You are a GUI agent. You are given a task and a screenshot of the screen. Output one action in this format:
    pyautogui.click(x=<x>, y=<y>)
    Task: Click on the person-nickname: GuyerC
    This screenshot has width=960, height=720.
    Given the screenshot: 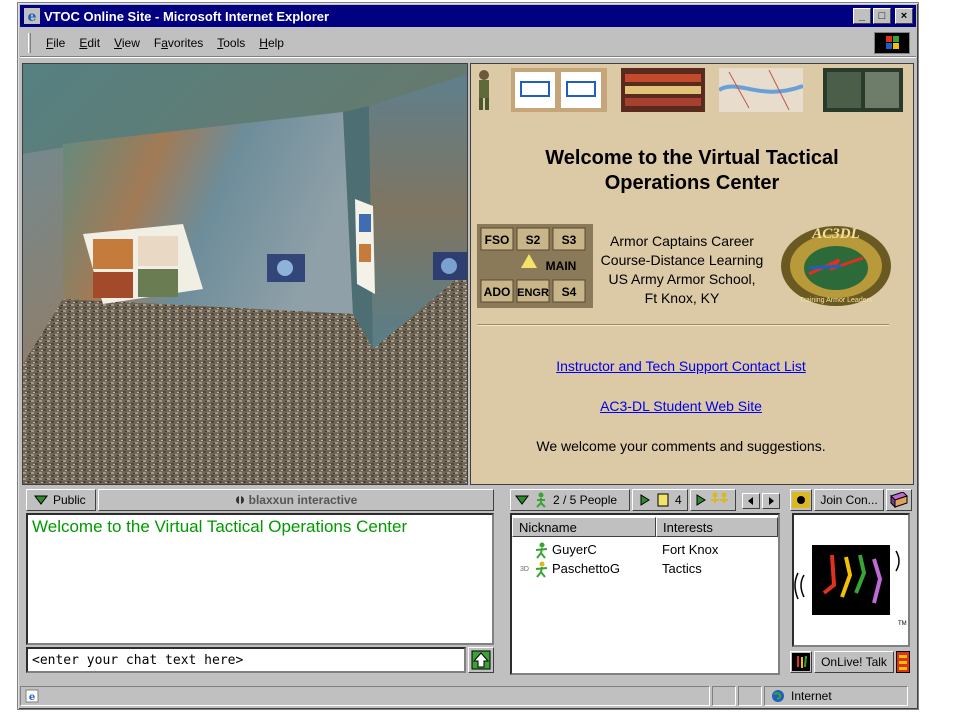 What is the action you would take?
    pyautogui.click(x=574, y=549)
    